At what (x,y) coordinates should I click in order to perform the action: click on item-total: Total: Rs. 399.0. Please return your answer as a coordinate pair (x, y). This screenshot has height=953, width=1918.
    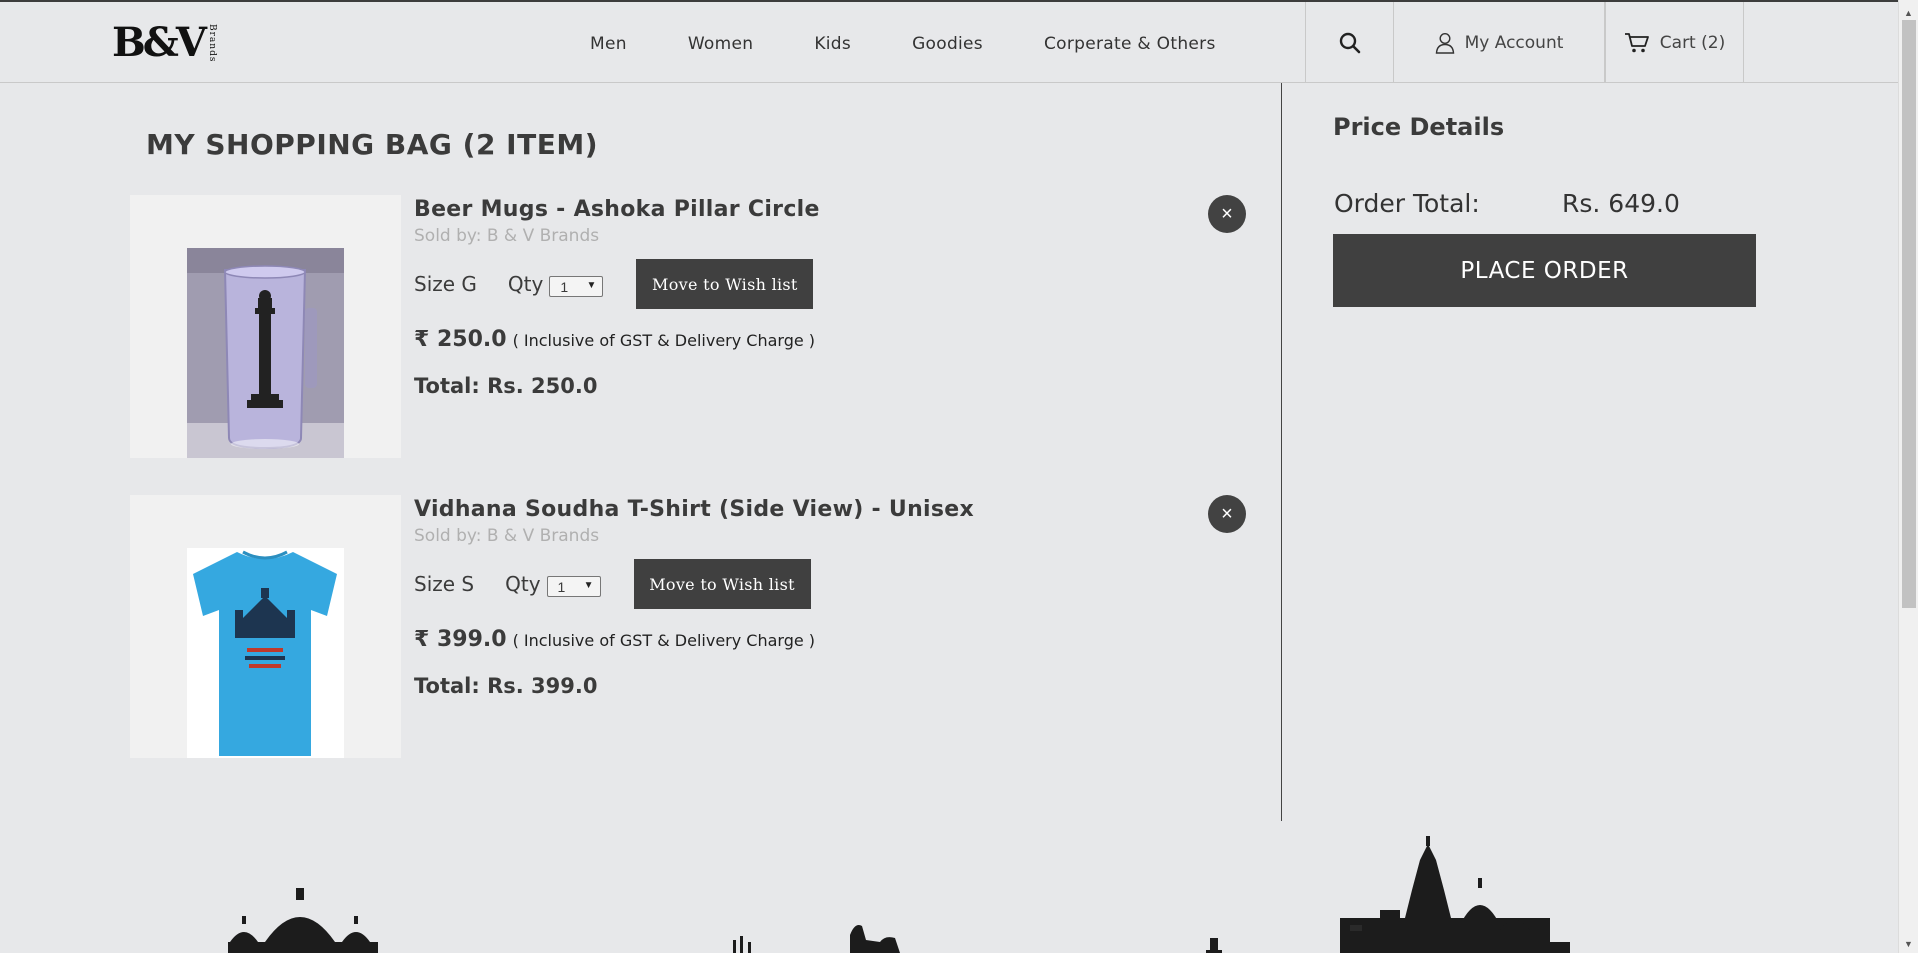
    Looking at the image, I should click on (506, 686).